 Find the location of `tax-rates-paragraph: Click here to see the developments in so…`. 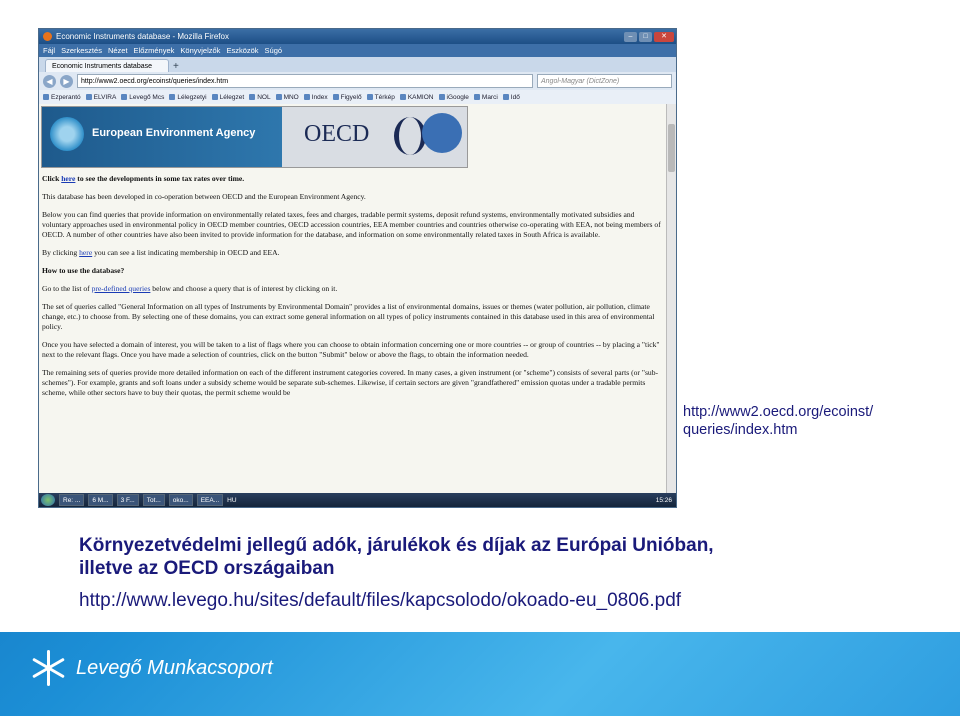

tax-rates-paragraph: Click here to see the developments in so… is located at coordinates (143, 178).